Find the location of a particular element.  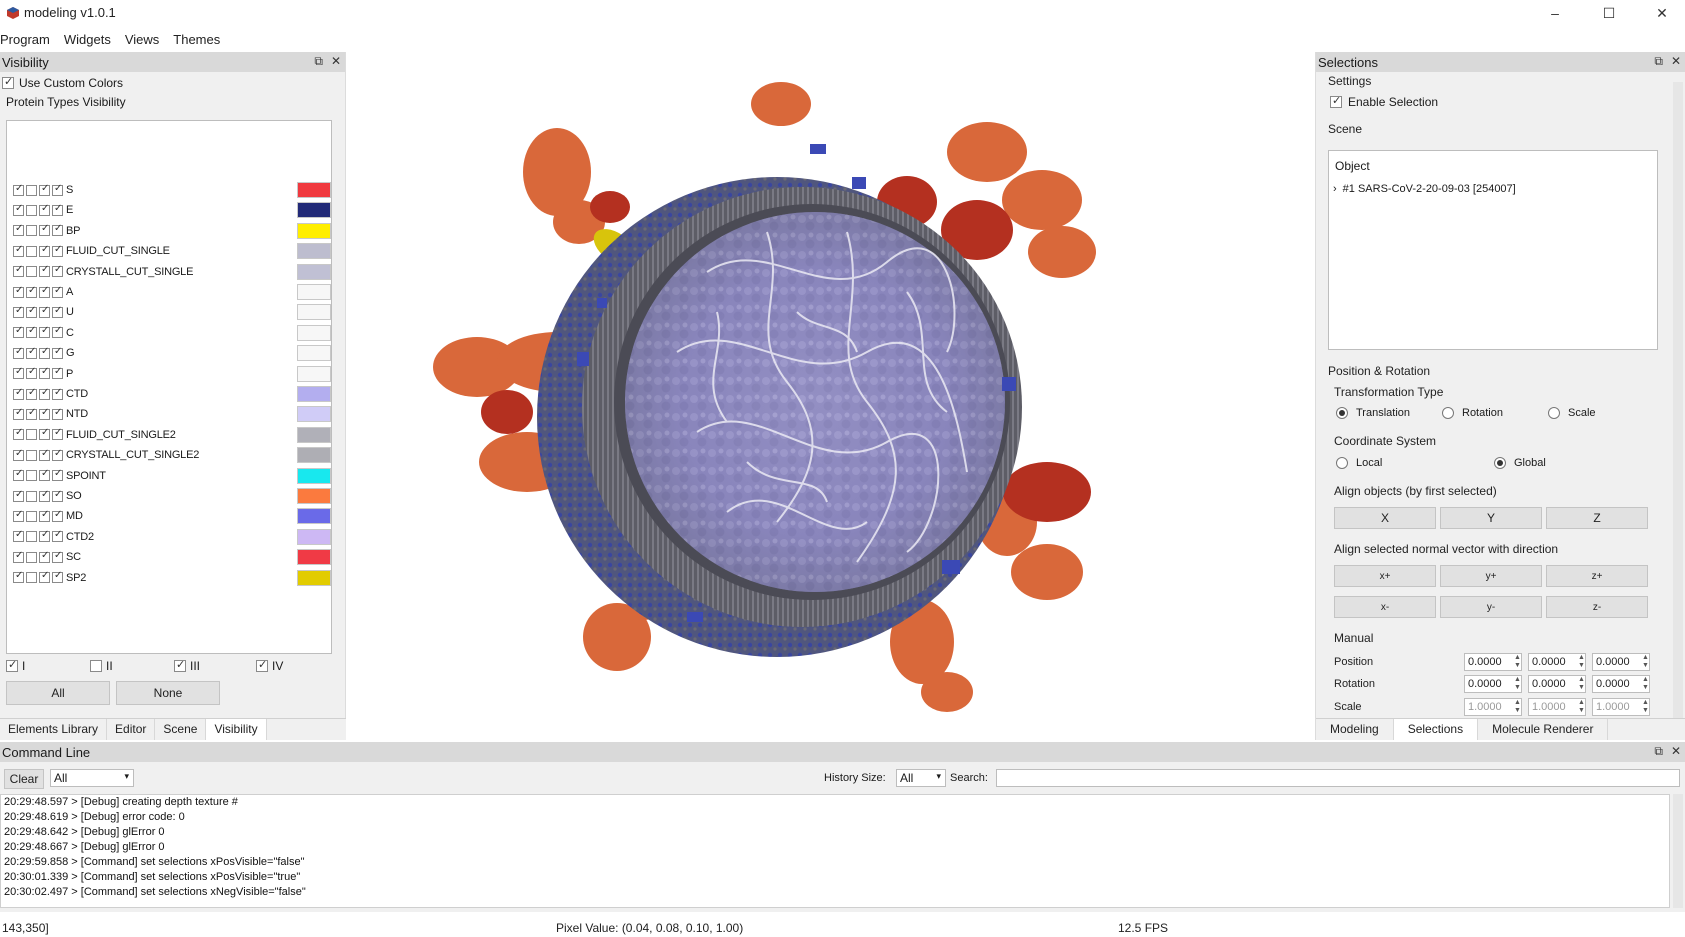

radio-global: Global is located at coordinates (1520, 463).